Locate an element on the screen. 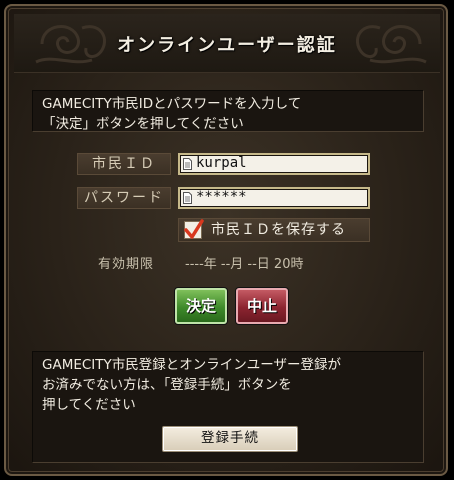 The image size is (454, 480). register-info-line-1: GAMECITY市民登録とオンラインユーザー登録が is located at coordinates (192, 365).